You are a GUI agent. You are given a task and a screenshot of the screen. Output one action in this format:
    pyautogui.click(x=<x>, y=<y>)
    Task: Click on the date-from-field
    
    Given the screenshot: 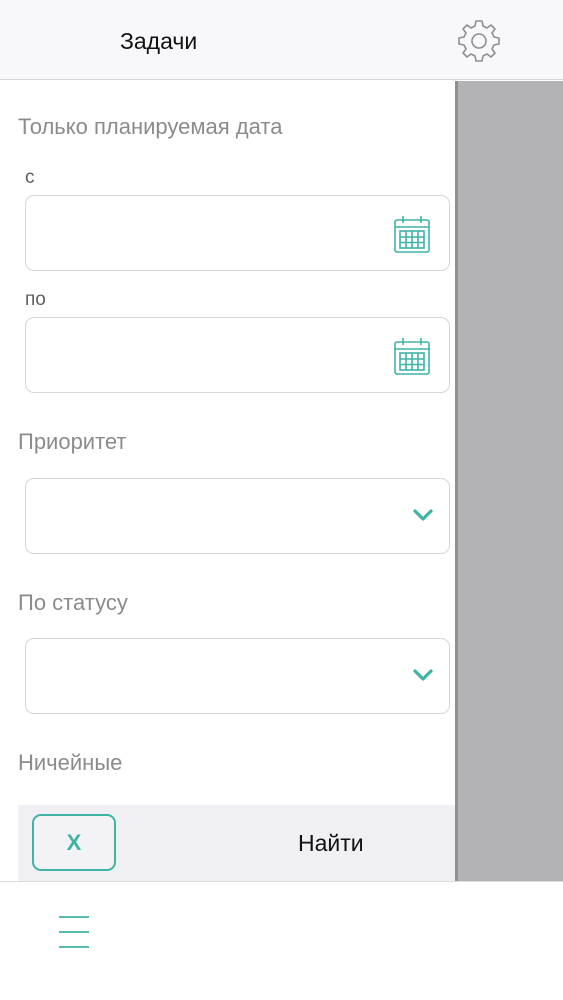 What is the action you would take?
    pyautogui.click(x=237, y=233)
    